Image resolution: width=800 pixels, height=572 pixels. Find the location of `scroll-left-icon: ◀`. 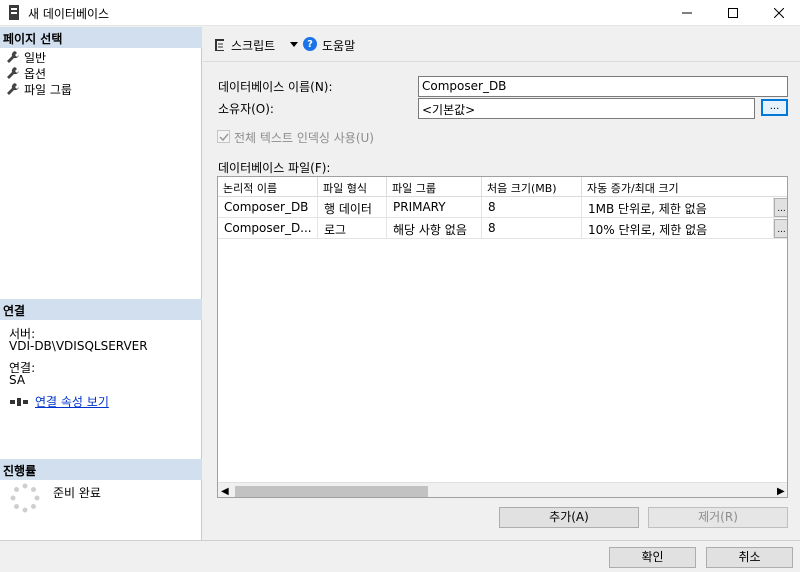

scroll-left-icon: ◀ is located at coordinates (225, 491).